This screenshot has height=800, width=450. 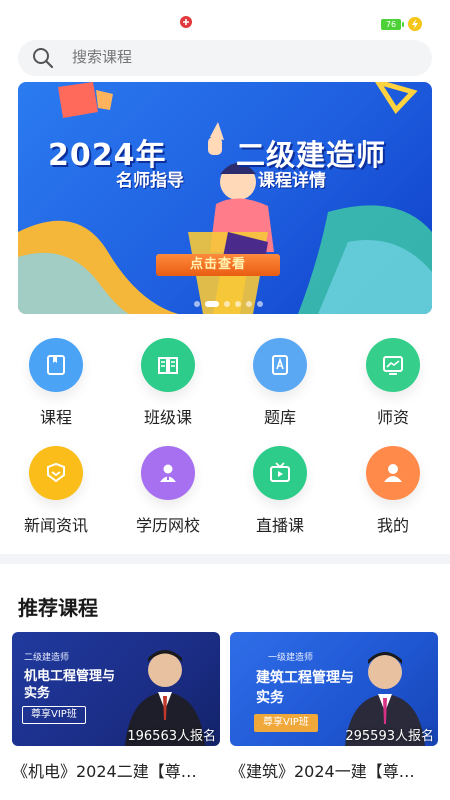 I want to click on menu-item-mine: 我的, so click(x=393, y=491).